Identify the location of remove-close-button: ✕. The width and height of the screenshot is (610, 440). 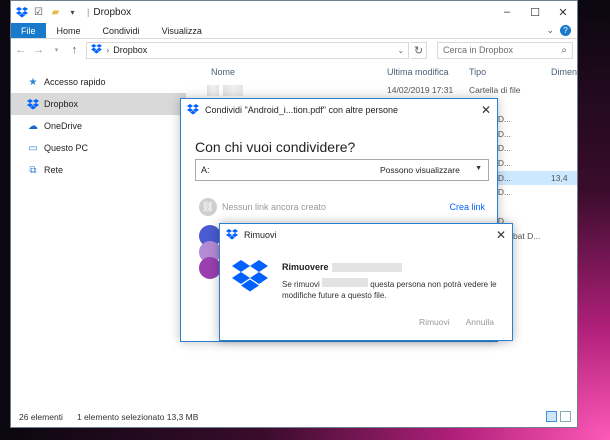
(501, 235).